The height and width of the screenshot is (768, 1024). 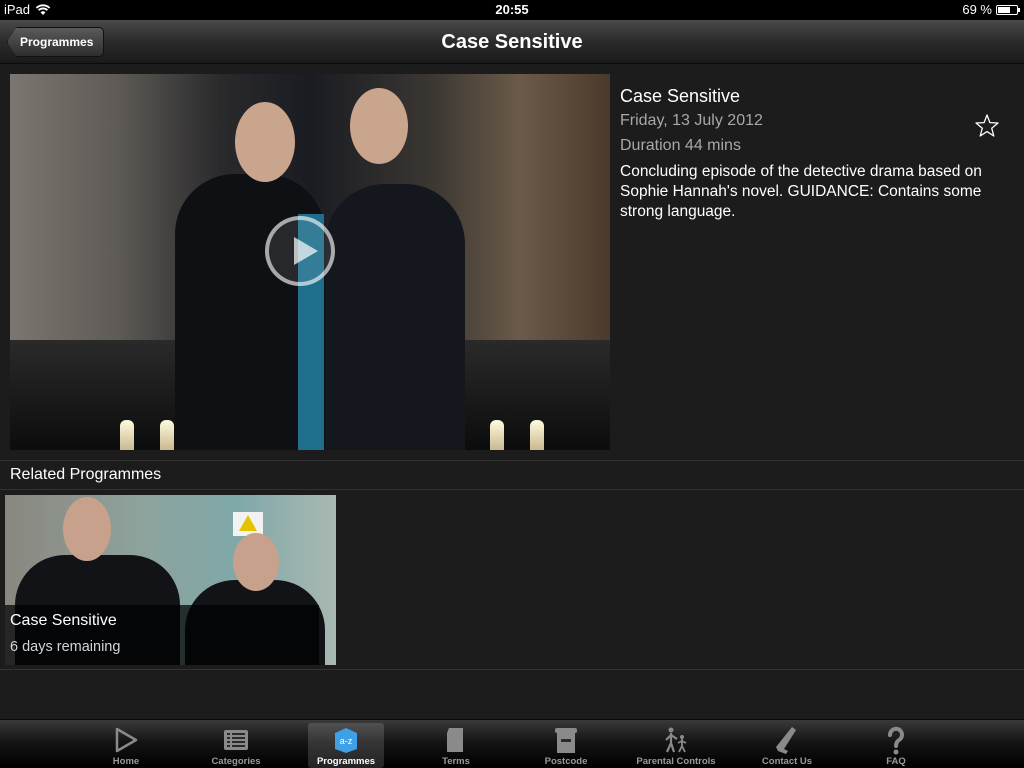 I want to click on favourite-star-icon, so click(x=987, y=126).